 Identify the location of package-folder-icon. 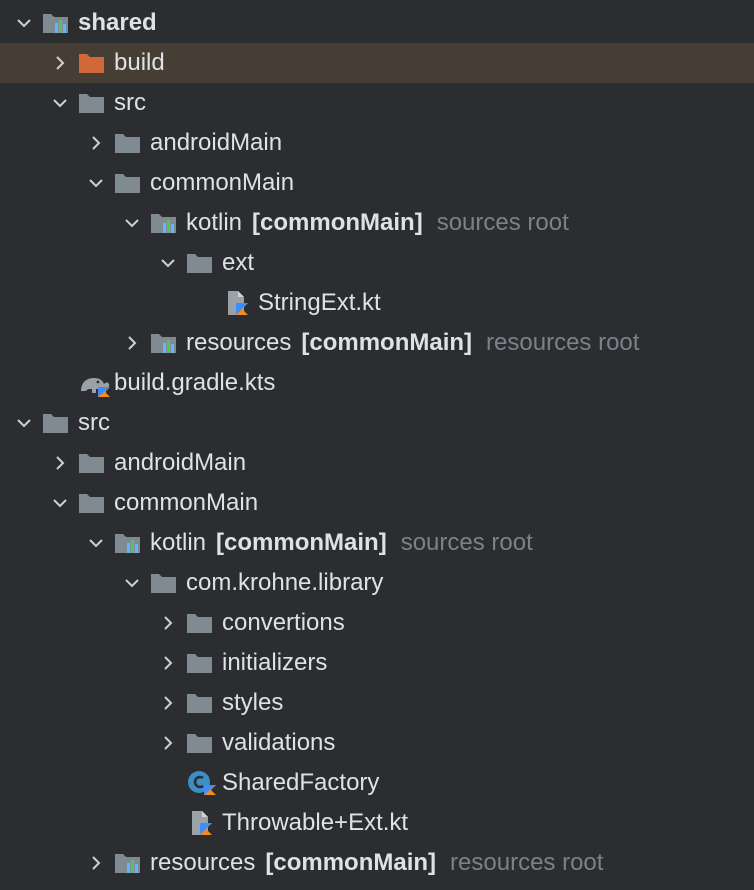
(168, 583).